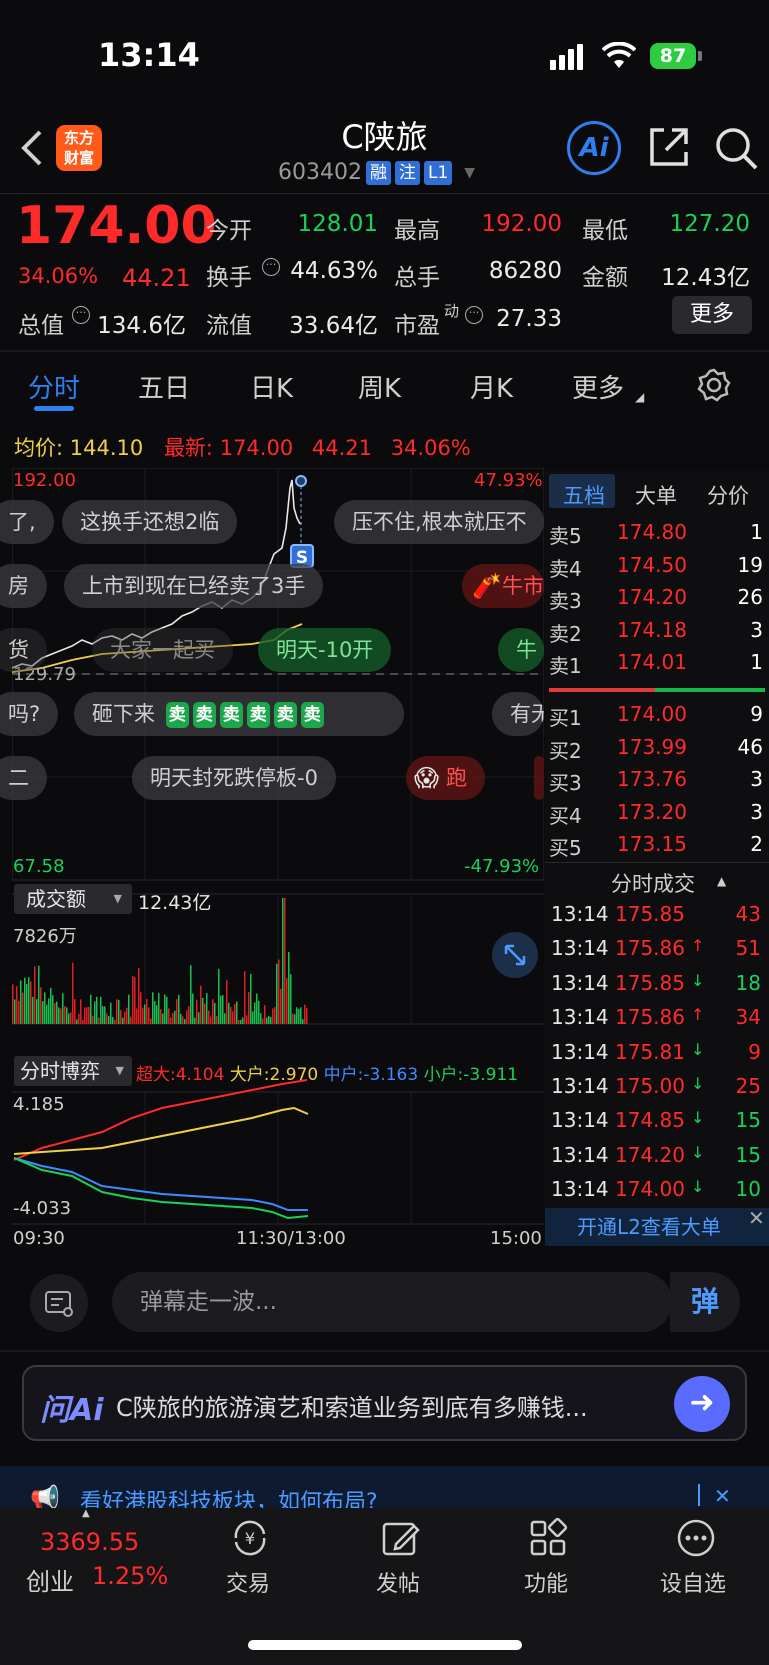 The width and height of the screenshot is (769, 1665). What do you see at coordinates (50, 1579) in the screenshot?
I see `index-name: 创业` at bounding box center [50, 1579].